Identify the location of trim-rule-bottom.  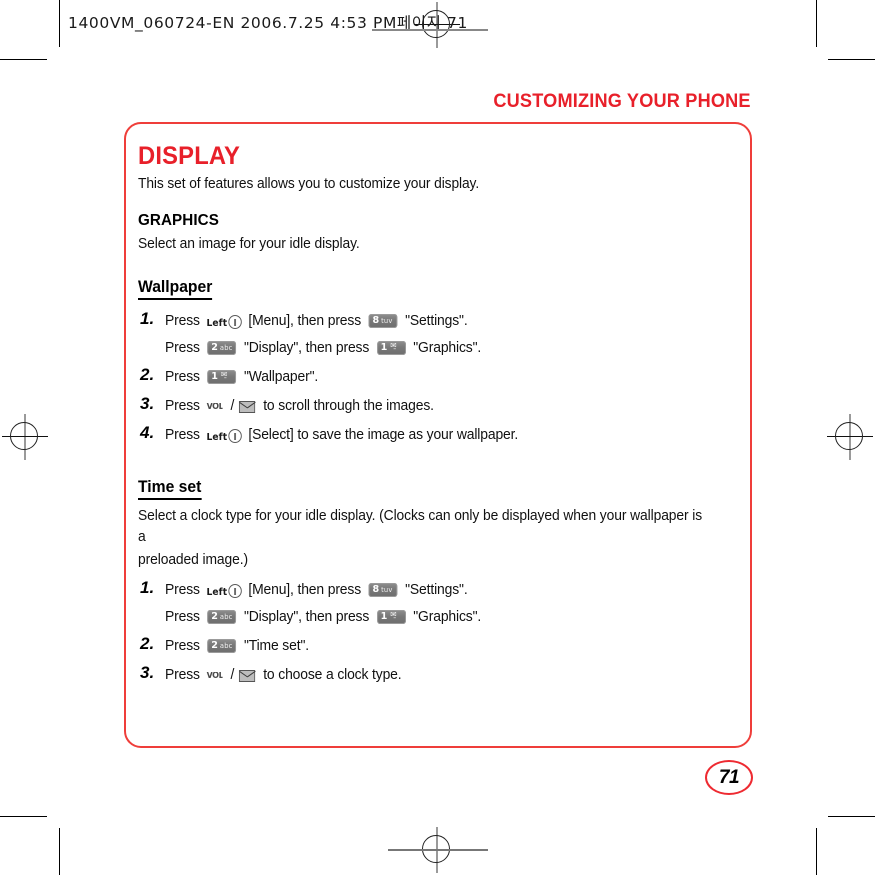
(438, 850).